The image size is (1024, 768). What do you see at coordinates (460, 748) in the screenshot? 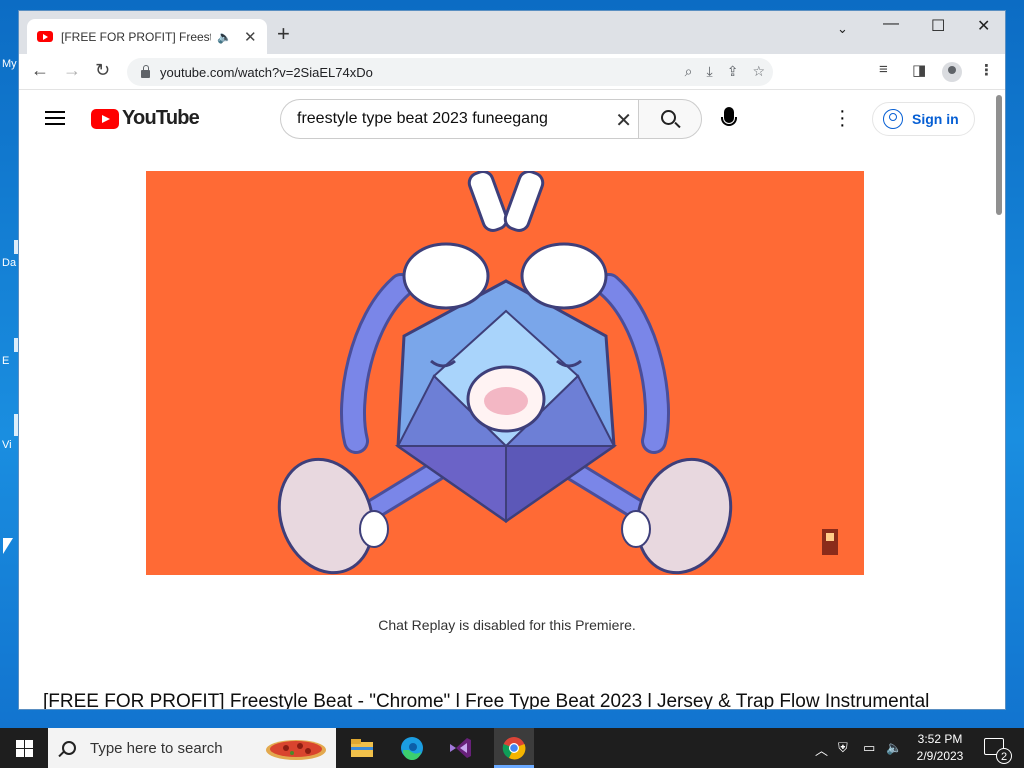
I see `visual-studio-icon` at bounding box center [460, 748].